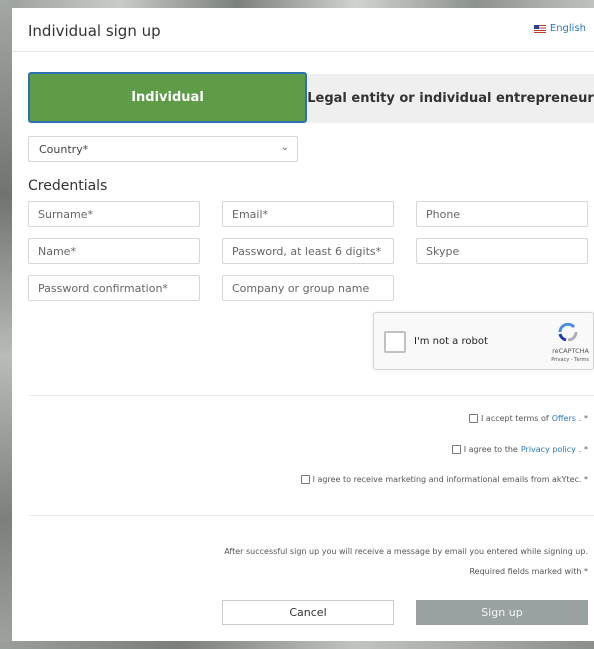 Image resolution: width=594 pixels, height=649 pixels. What do you see at coordinates (308, 612) in the screenshot?
I see `cancel-button: Cancel` at bounding box center [308, 612].